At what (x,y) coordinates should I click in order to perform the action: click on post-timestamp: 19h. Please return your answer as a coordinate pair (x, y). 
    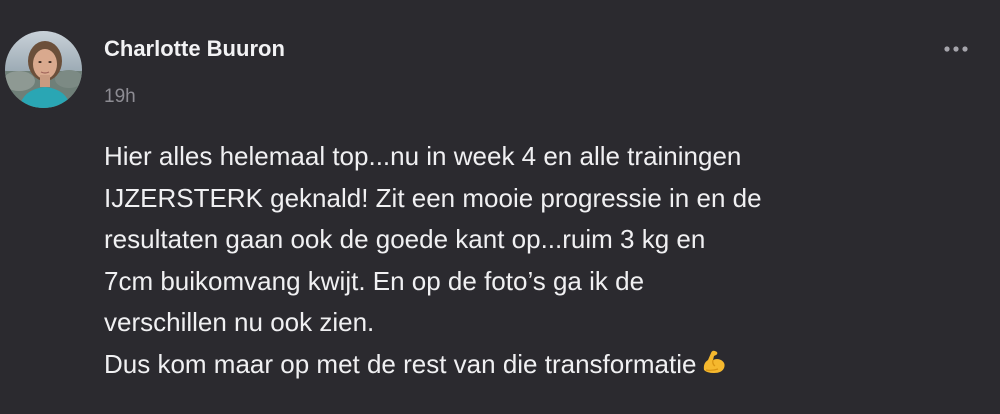
    Looking at the image, I should click on (120, 96).